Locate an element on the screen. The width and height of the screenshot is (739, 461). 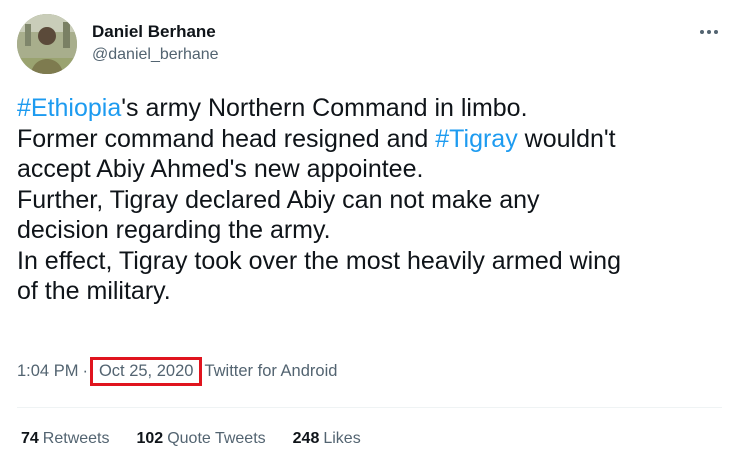
likes-count: 248 is located at coordinates (306, 438).